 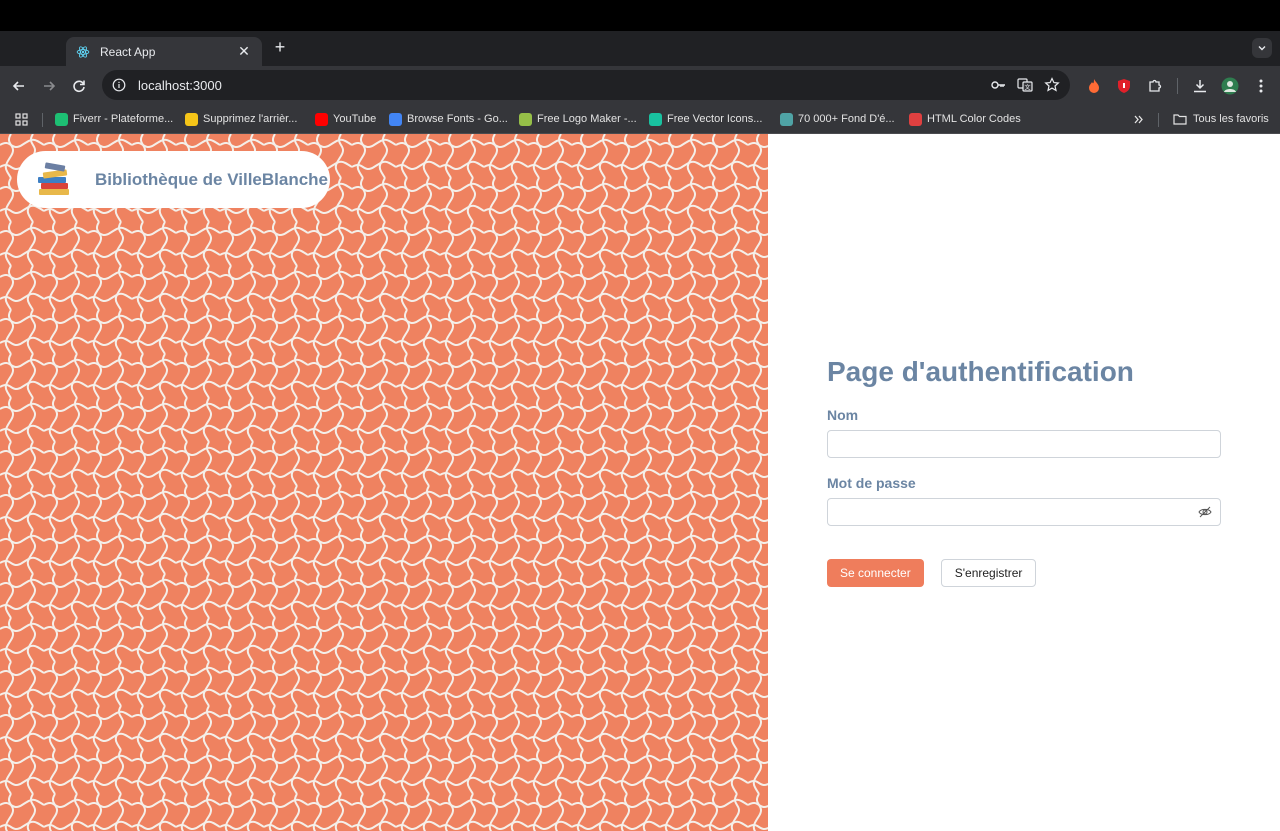 What do you see at coordinates (83, 52) in the screenshot?
I see `react-icon` at bounding box center [83, 52].